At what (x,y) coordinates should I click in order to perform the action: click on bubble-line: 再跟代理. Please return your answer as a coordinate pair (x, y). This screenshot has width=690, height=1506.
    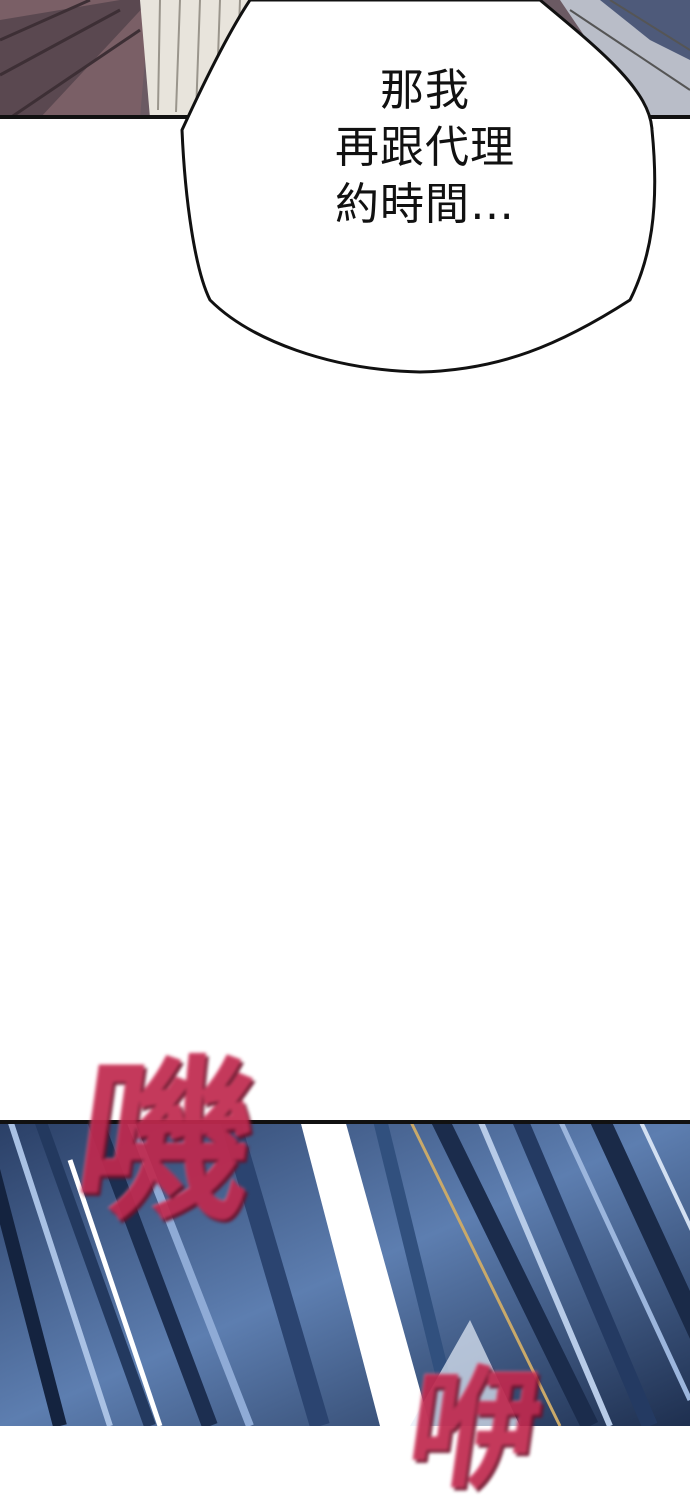
    Looking at the image, I should click on (425, 147).